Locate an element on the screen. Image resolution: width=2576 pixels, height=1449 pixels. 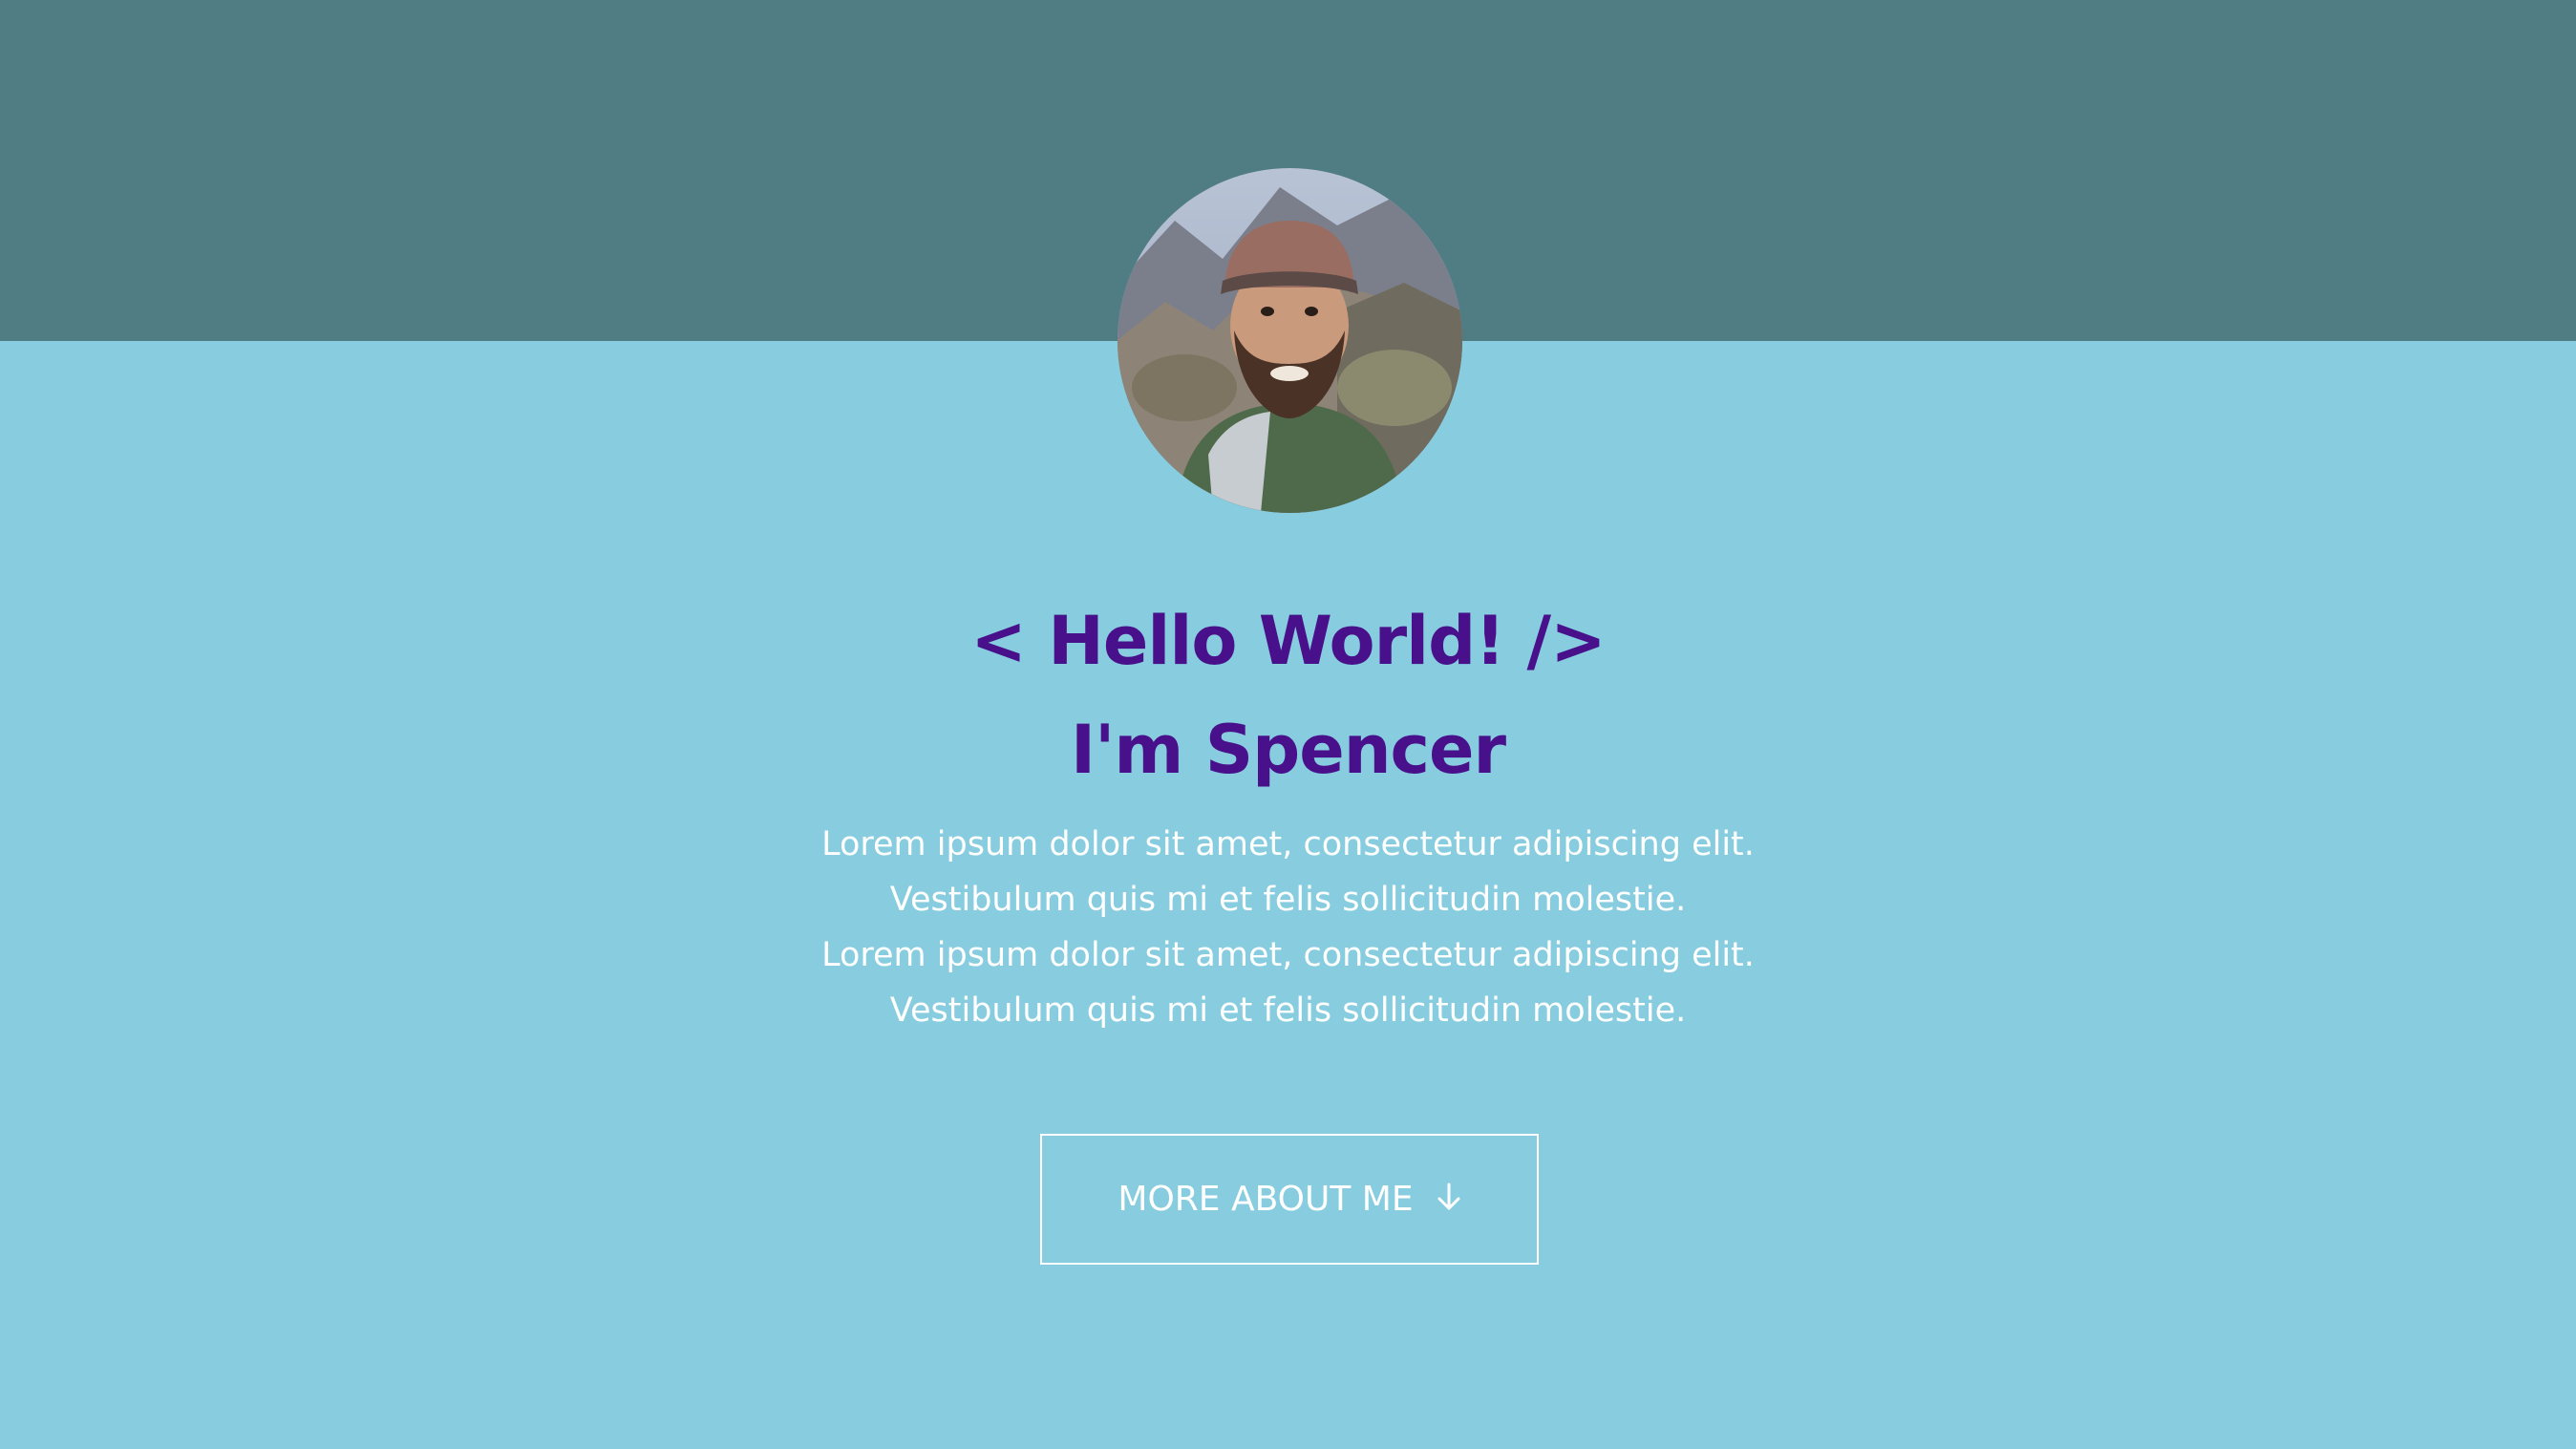
more-about-me-button: MORE ABOUT ME is located at coordinates (1289, 1199).